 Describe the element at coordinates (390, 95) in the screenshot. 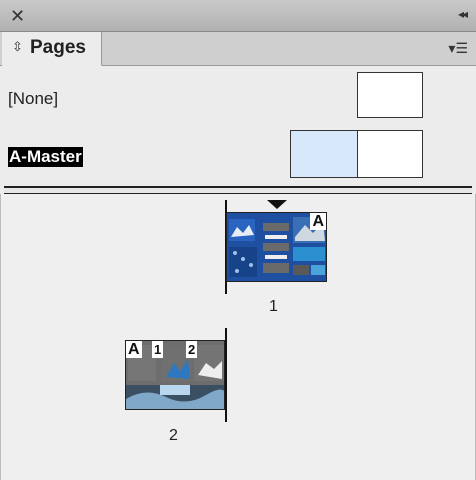

I see `master-none-thumbnail` at that location.